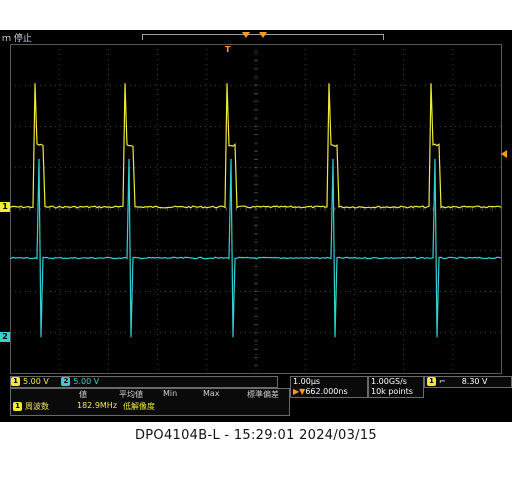  Describe the element at coordinates (5, 337) in the screenshot. I see `ch2-ground-marker: 2` at that location.